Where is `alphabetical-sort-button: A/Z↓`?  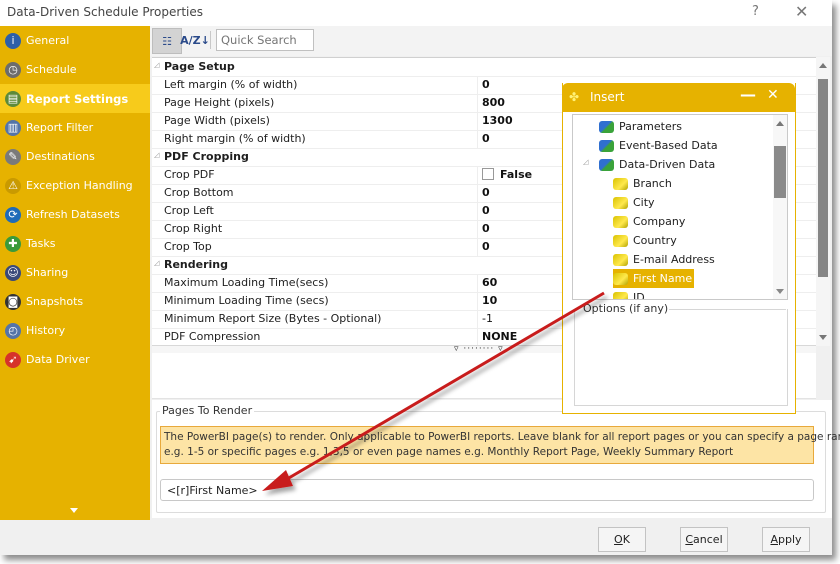 alphabetical-sort-button: A/Z↓ is located at coordinates (195, 40).